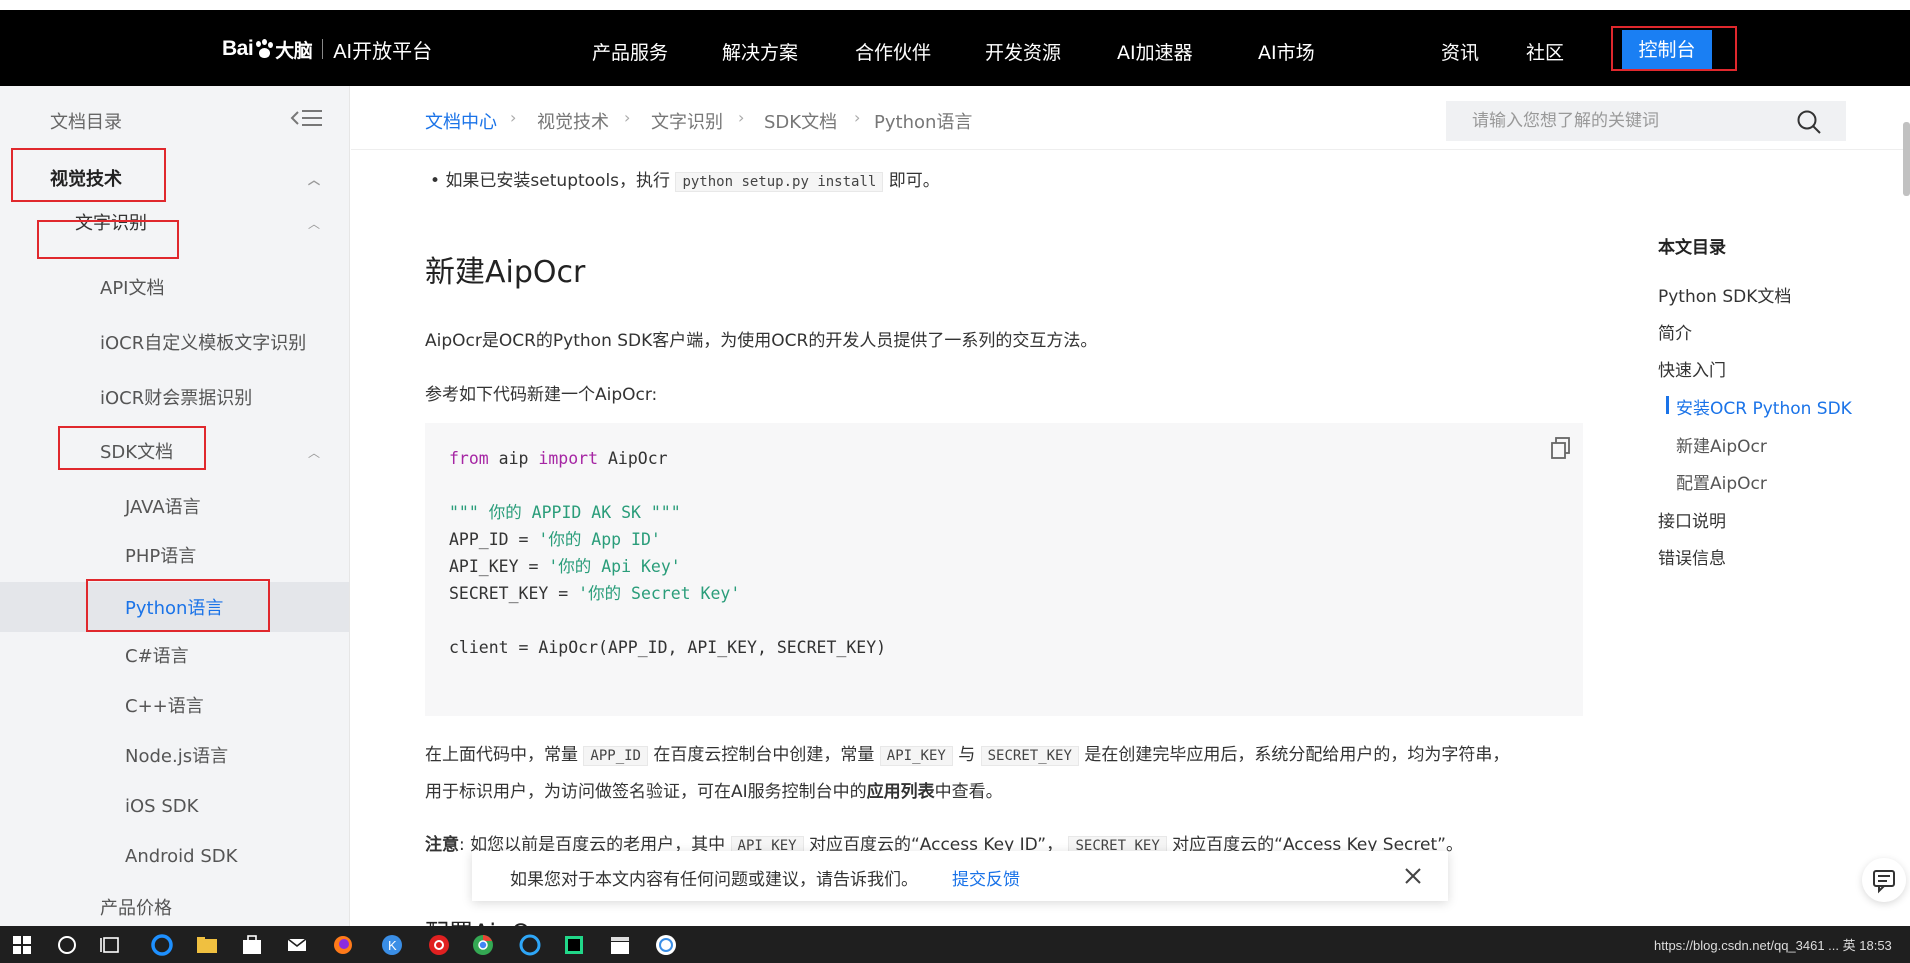 The image size is (1910, 963). I want to click on breadcrumb-sdk-docs: SDK文档, so click(800, 121).